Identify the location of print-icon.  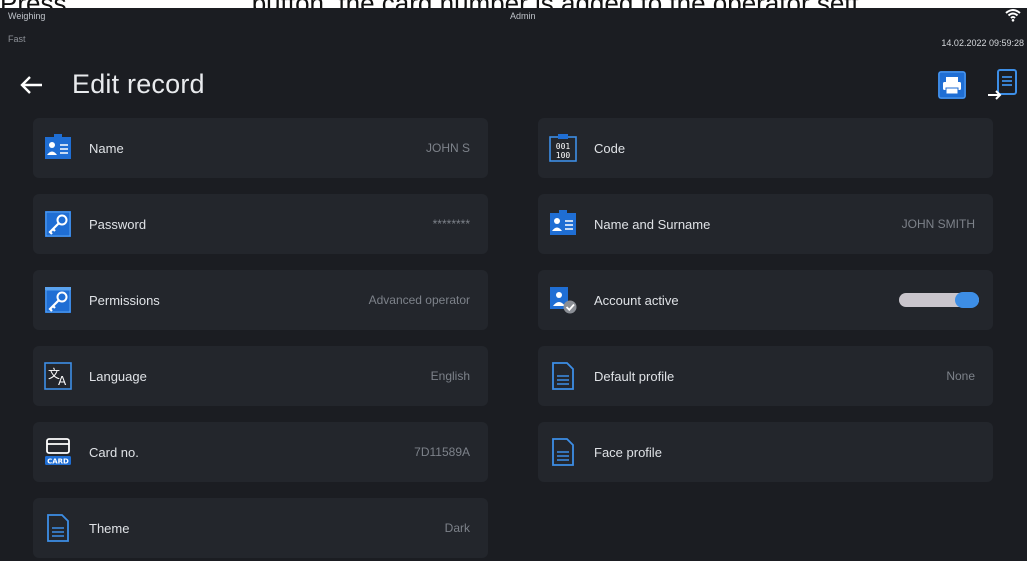
(952, 85).